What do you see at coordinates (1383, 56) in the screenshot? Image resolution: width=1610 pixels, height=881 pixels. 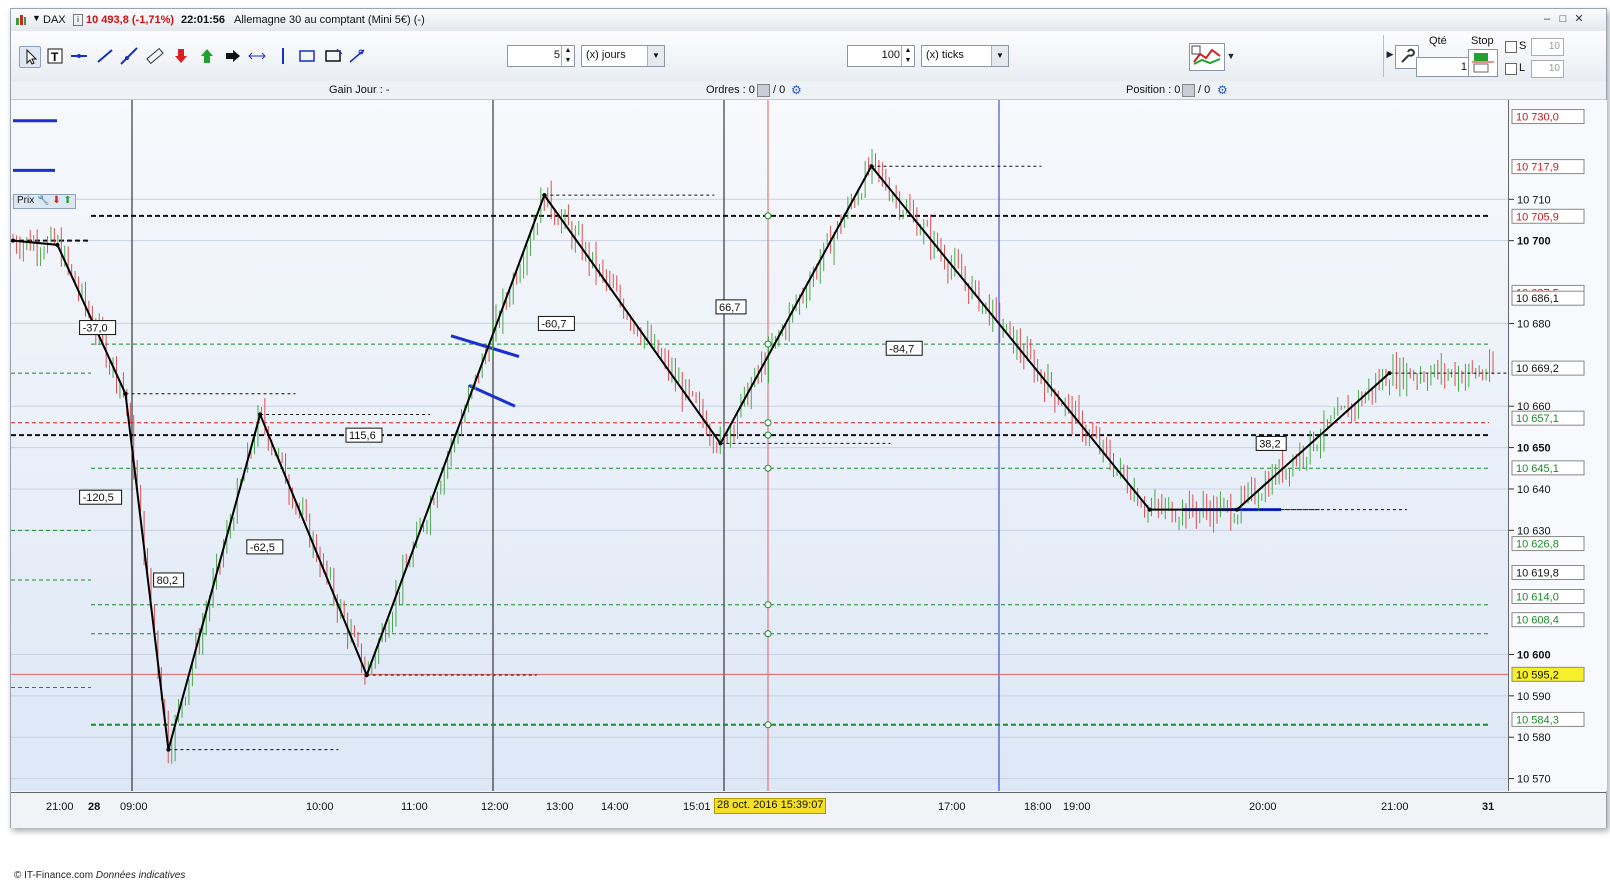 I see `toolbar-divider` at bounding box center [1383, 56].